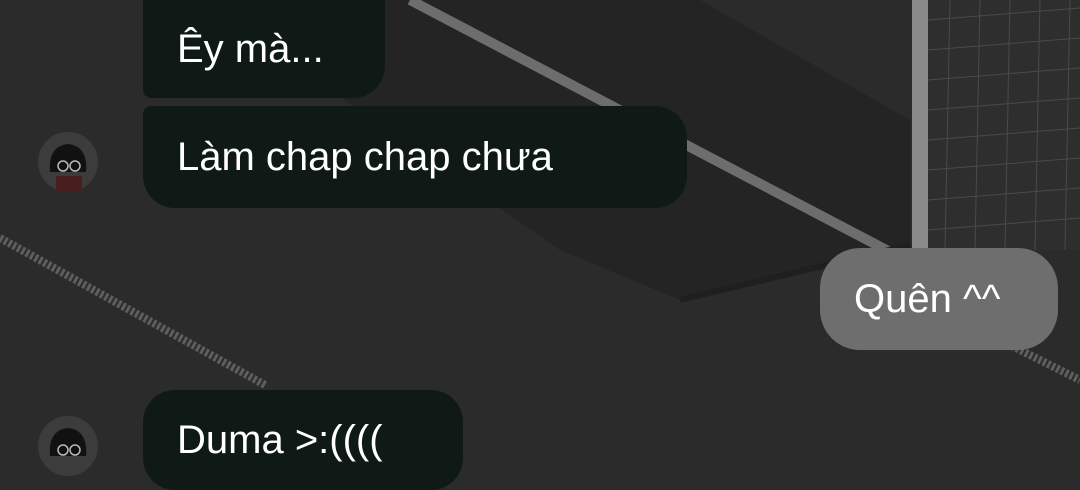  I want to click on message-text: Quên ^^, so click(927, 299).